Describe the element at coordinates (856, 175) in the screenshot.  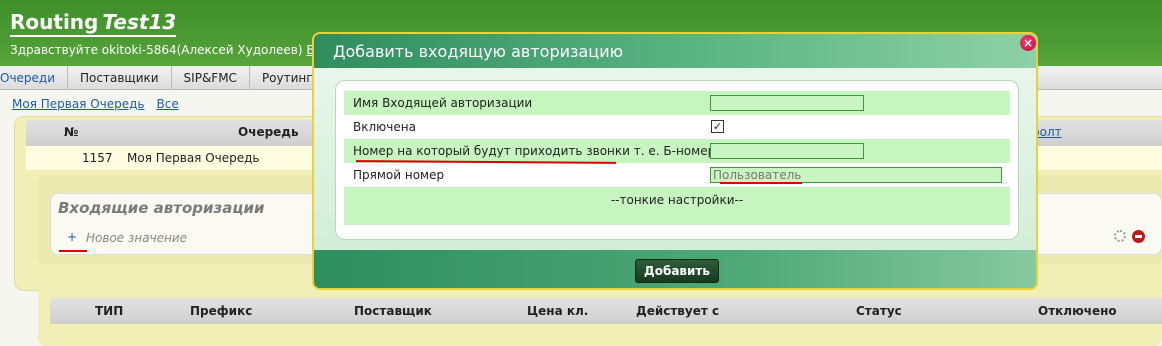
I see `direct-number-input: Пользователь` at that location.